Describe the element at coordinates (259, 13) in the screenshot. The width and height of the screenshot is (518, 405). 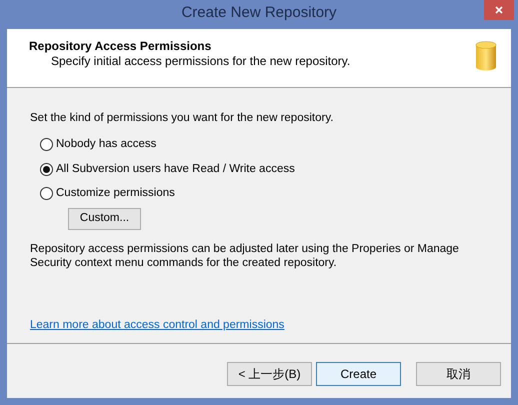
I see `window-title: Create New Repository` at that location.